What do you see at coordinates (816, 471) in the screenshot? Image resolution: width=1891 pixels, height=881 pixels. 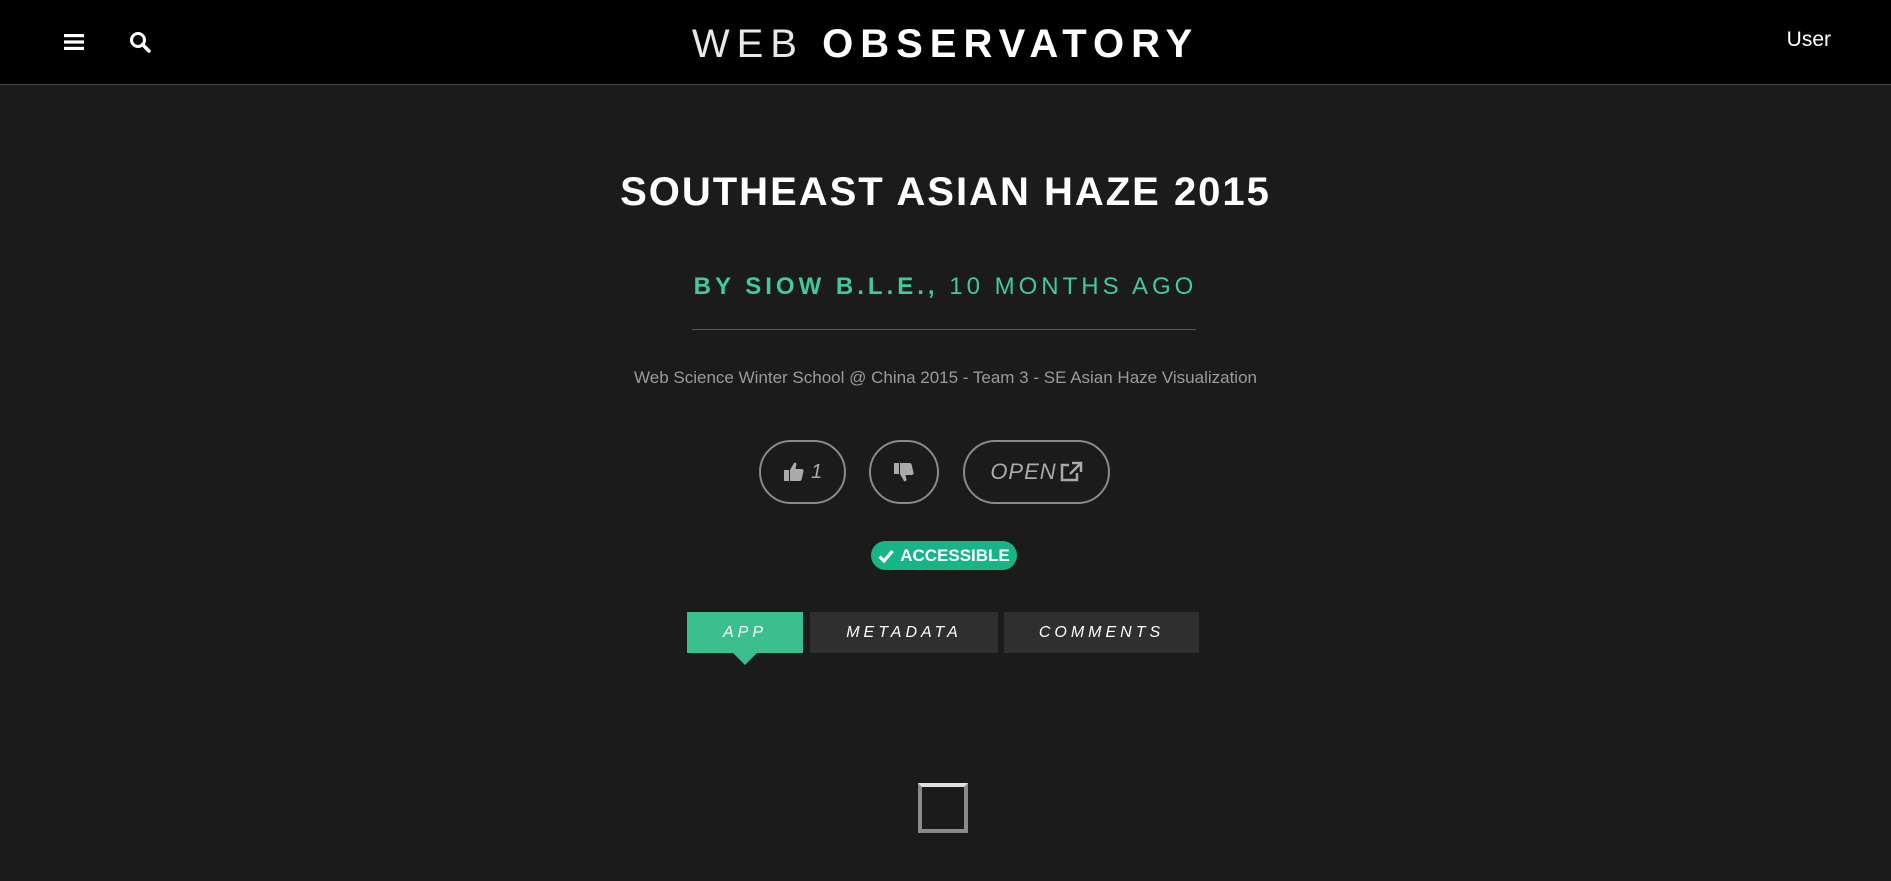 I see `like-count: 1` at bounding box center [816, 471].